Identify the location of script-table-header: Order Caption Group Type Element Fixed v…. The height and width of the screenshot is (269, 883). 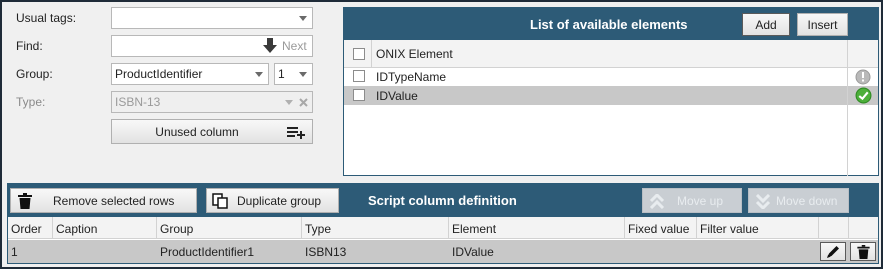
(443, 228).